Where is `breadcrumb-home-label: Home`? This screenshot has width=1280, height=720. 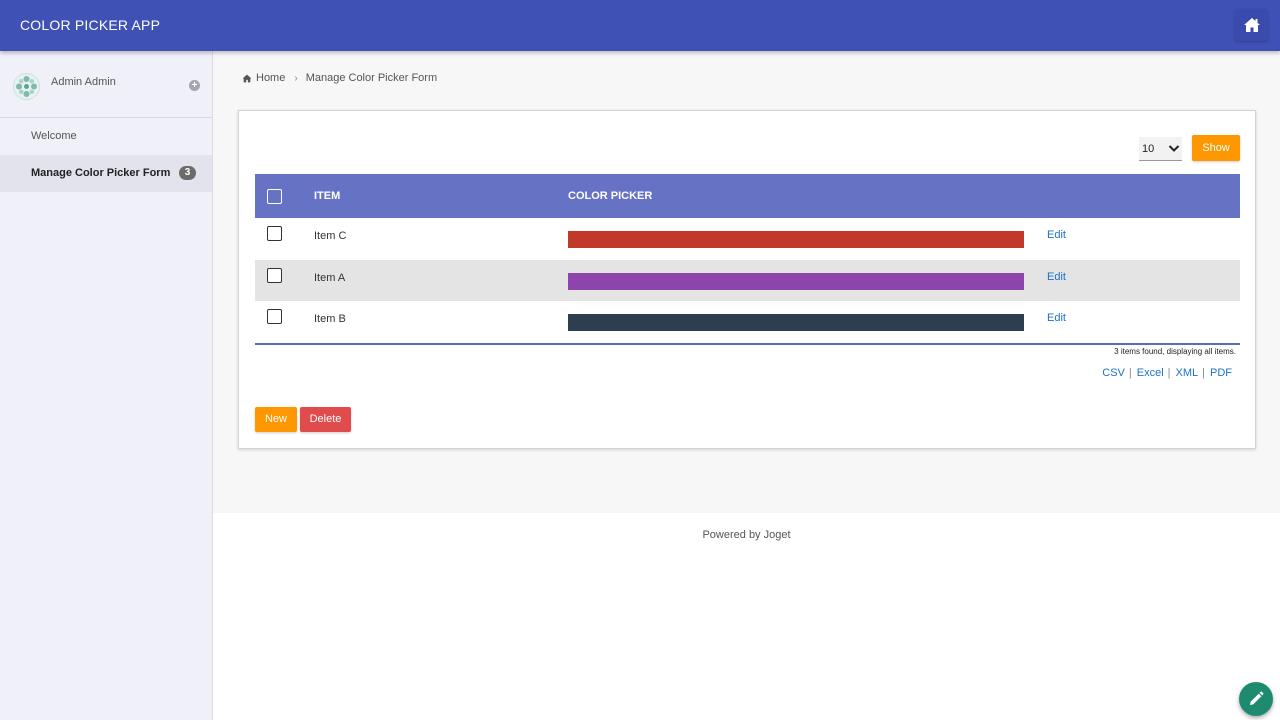 breadcrumb-home-label: Home is located at coordinates (271, 78).